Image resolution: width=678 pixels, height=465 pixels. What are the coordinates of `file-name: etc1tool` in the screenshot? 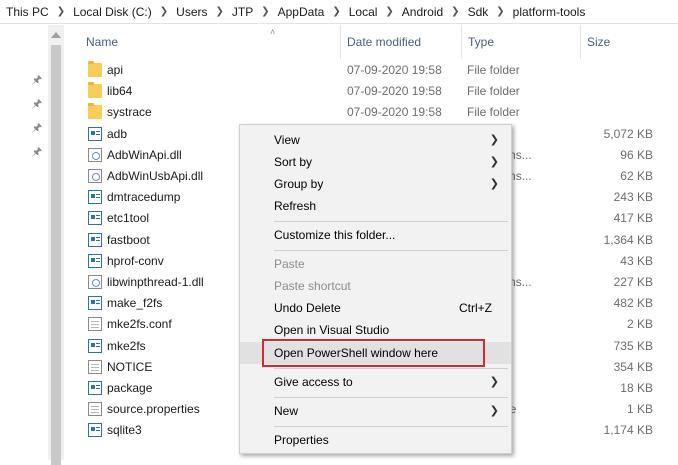 It's located at (128, 218).